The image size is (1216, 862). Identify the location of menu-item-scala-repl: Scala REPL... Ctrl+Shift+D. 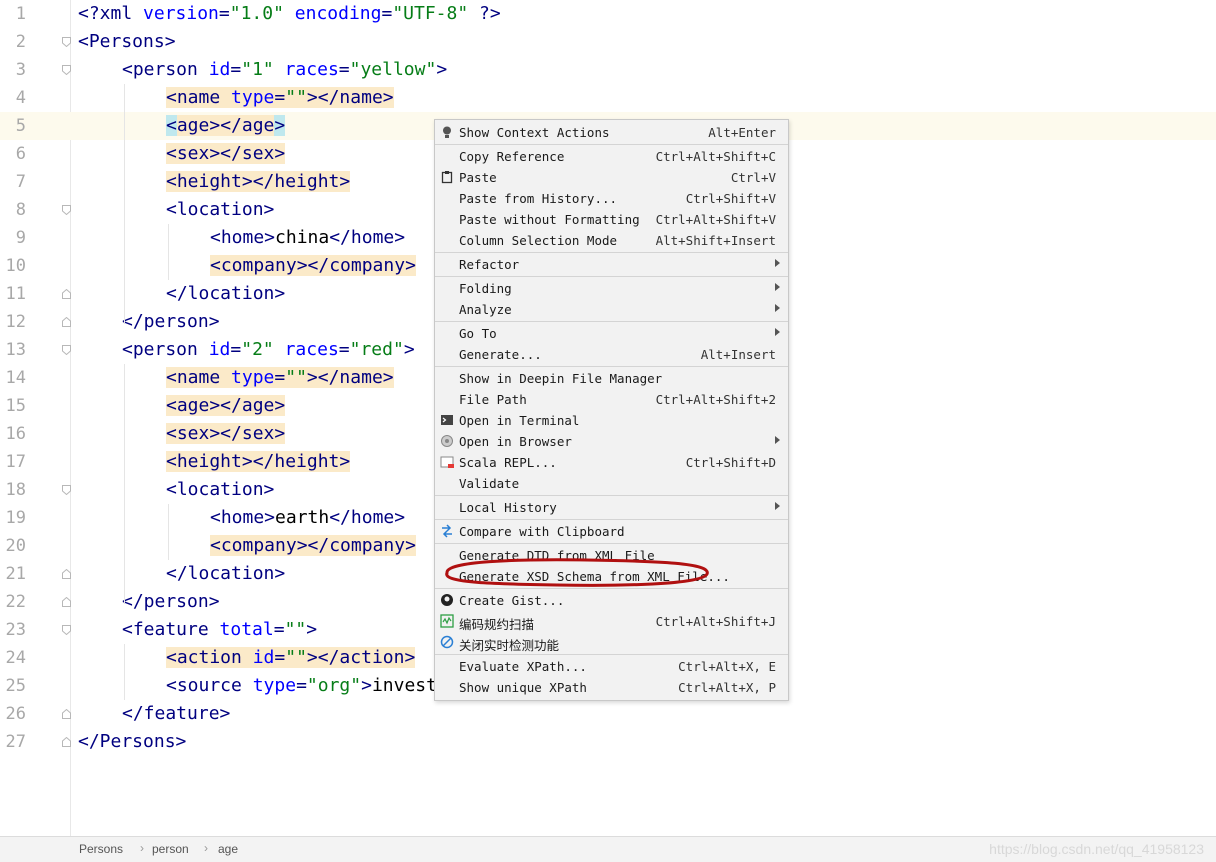
(611, 462).